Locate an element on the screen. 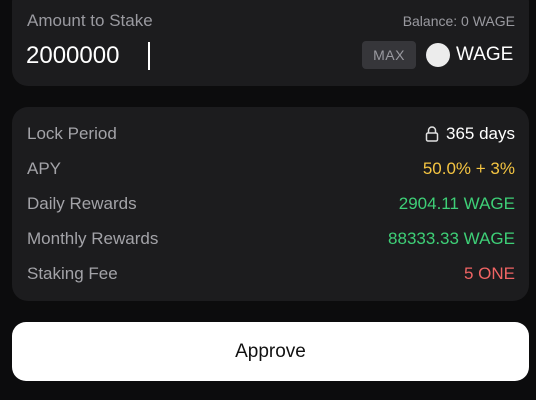 This screenshot has height=400, width=536. apy-value: 50.0% + 3% is located at coordinates (468, 168).